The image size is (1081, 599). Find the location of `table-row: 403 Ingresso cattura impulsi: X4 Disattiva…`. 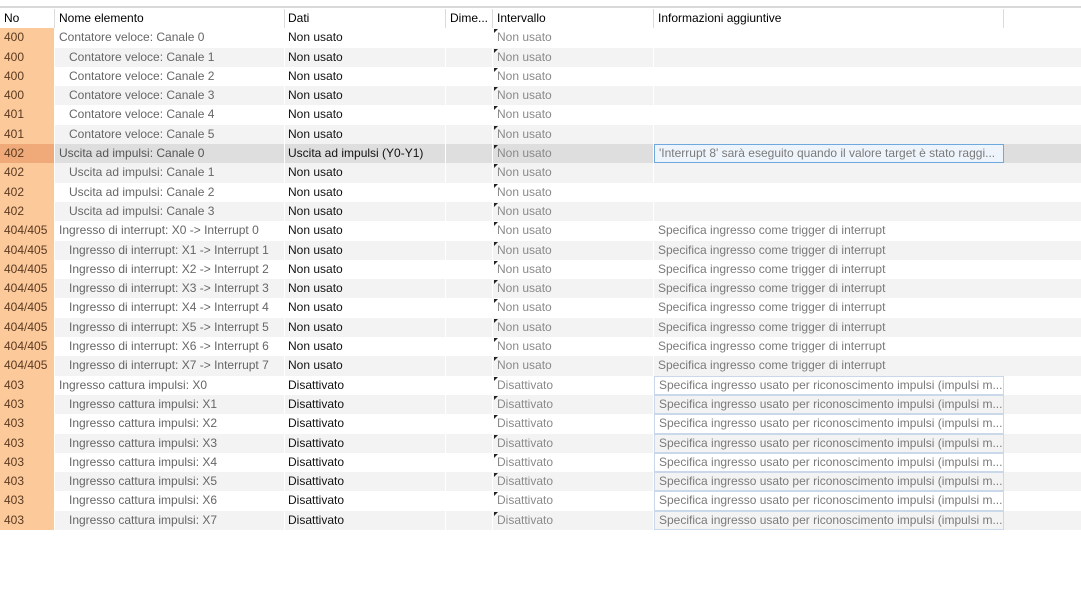

table-row: 403 Ingresso cattura impulsi: X4 Disattiva… is located at coordinates (540, 462).